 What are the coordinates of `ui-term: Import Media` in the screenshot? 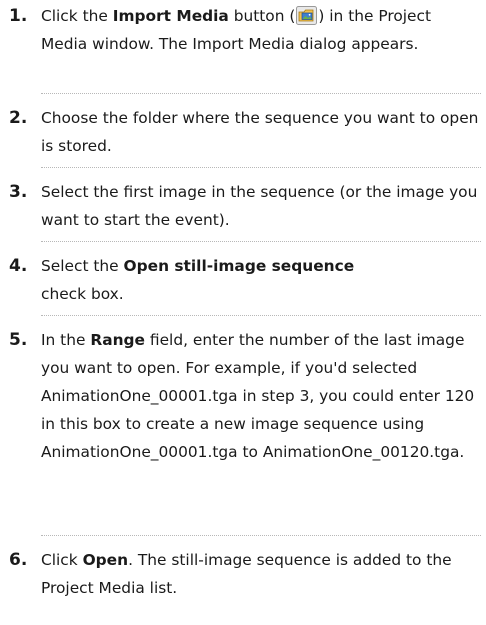 It's located at (170, 16).